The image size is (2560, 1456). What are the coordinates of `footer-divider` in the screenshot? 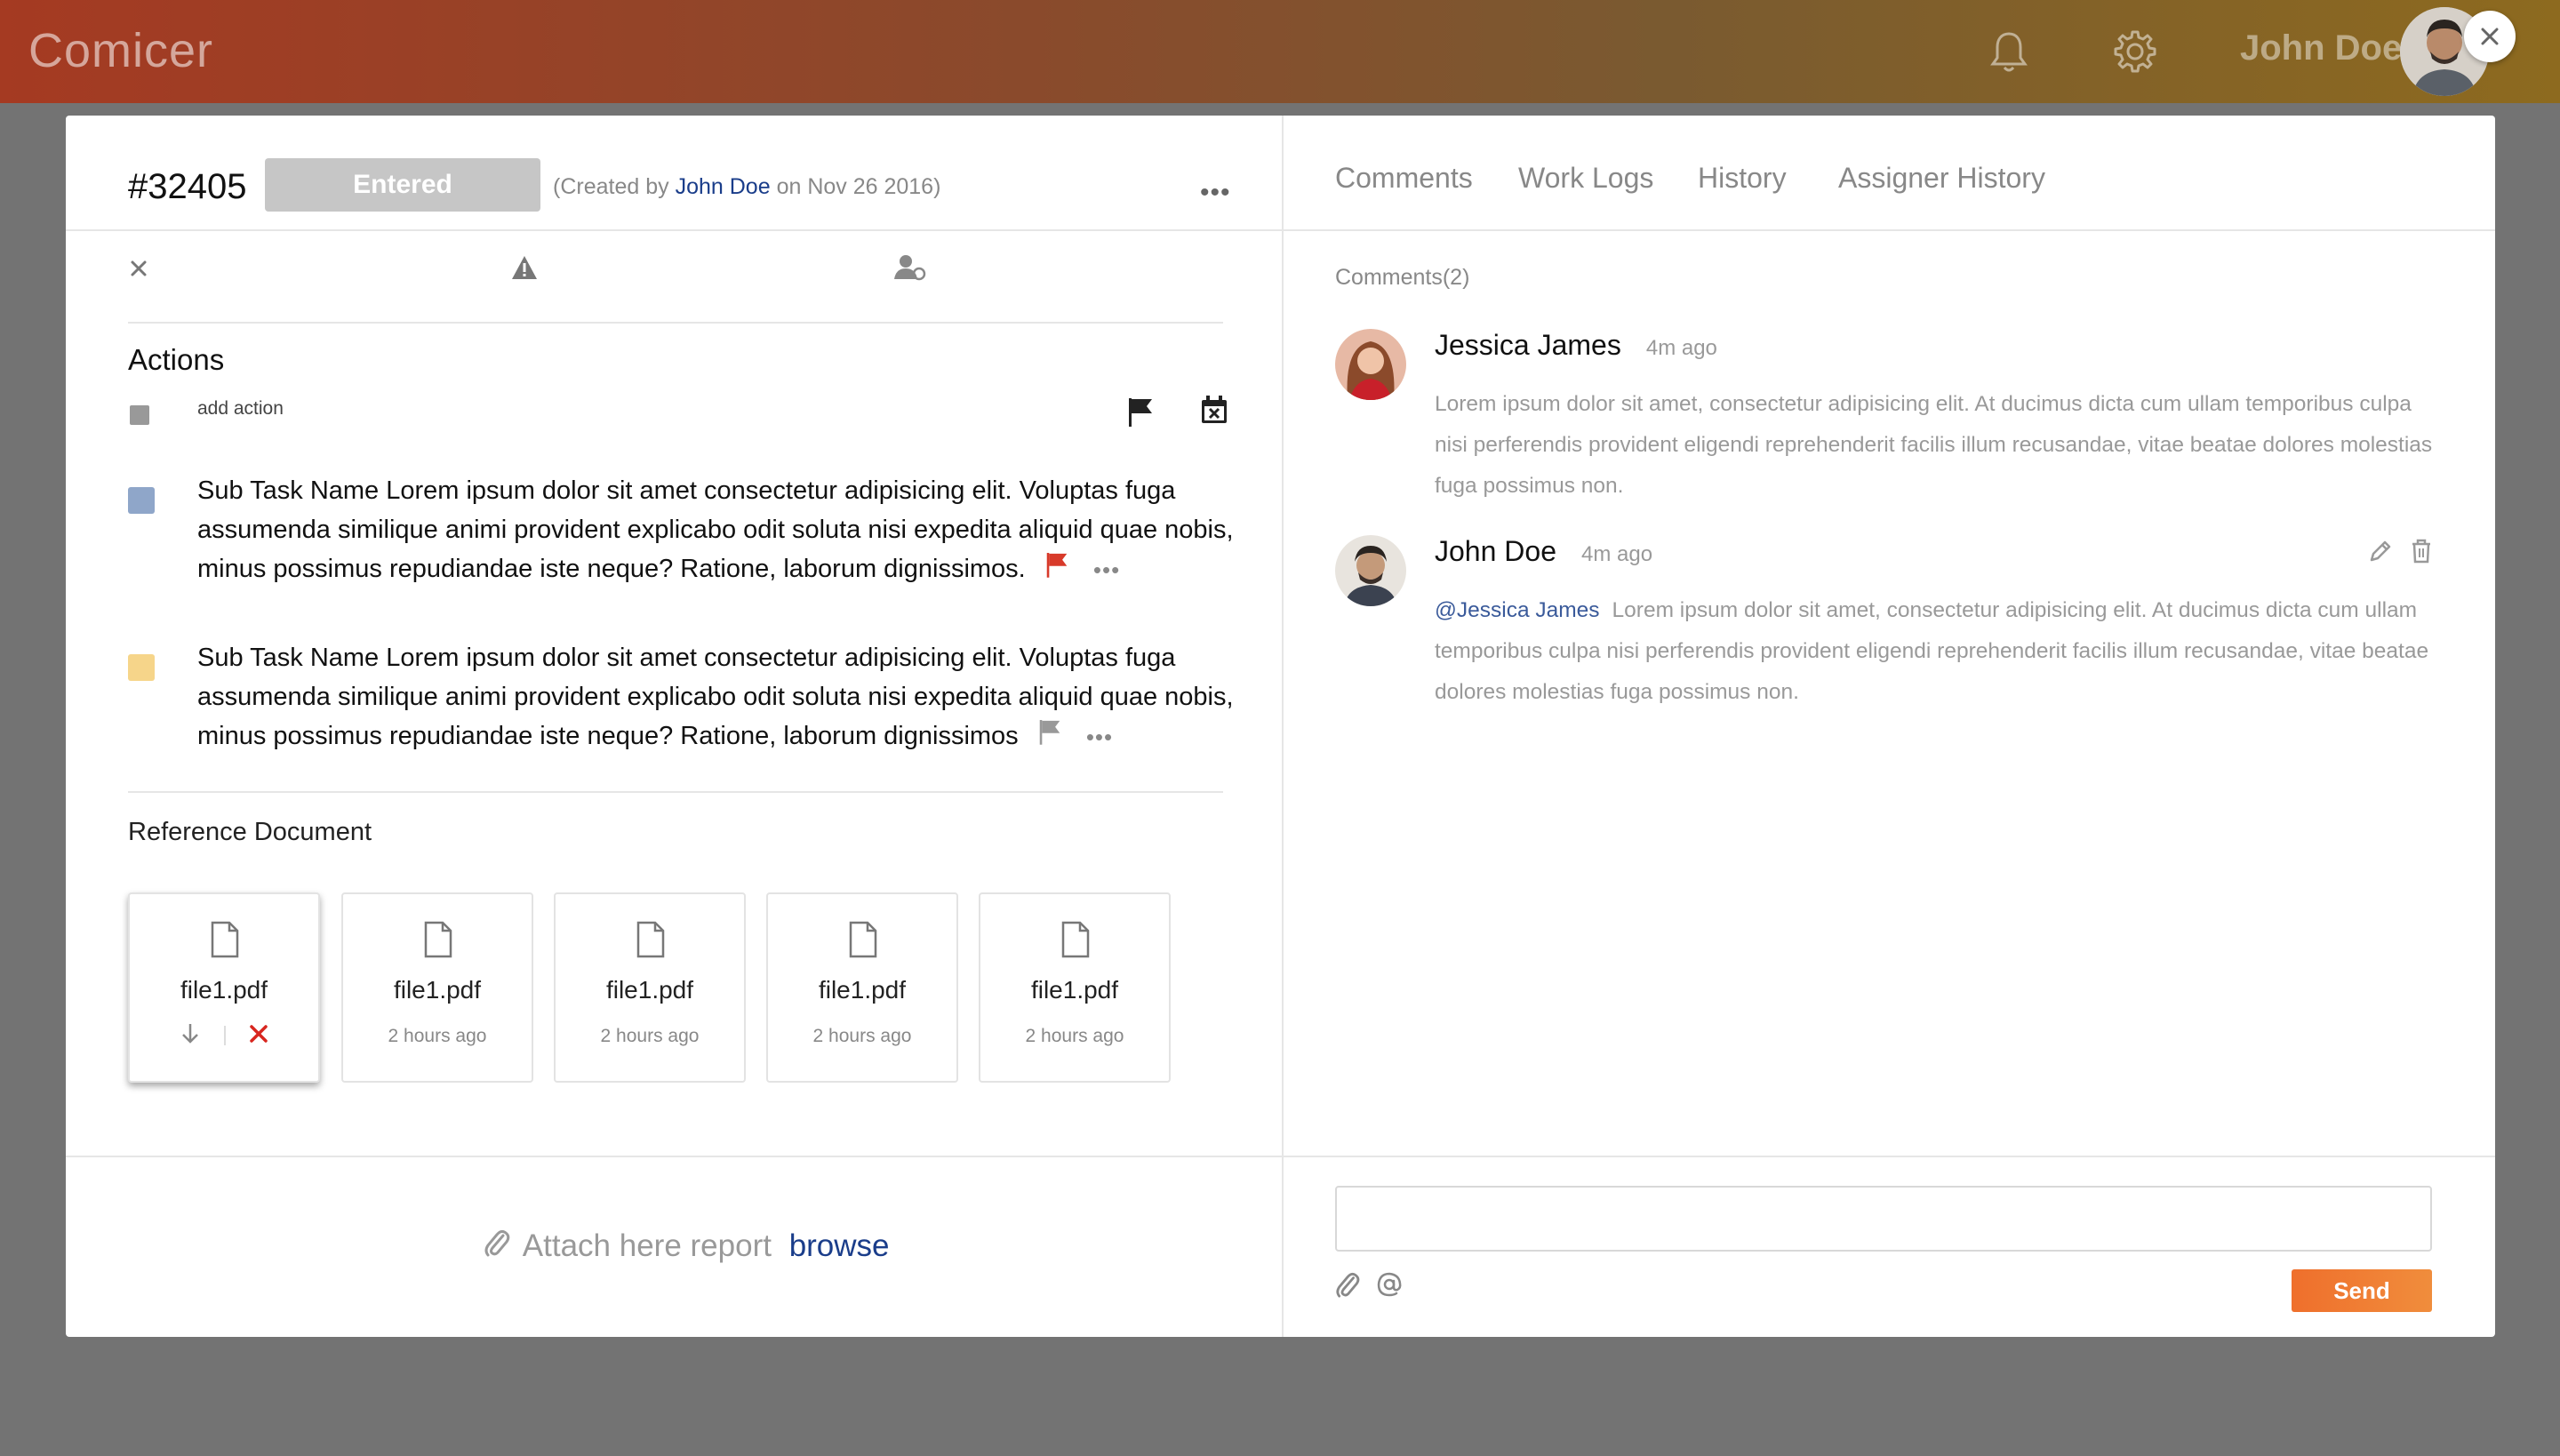 It's located at (1280, 1156).